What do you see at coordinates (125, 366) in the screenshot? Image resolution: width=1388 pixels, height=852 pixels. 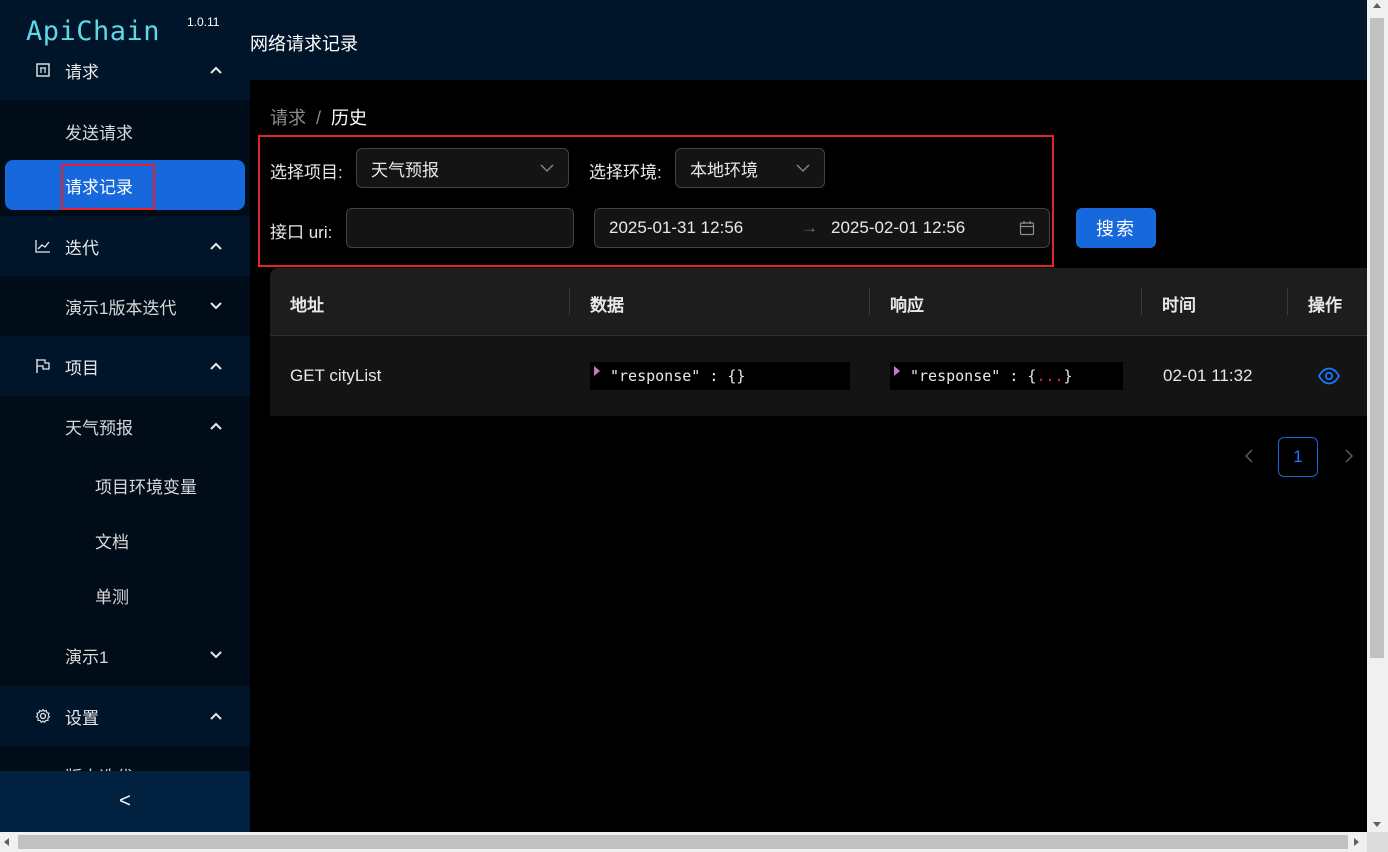 I see `menu-group-project: 项目` at bounding box center [125, 366].